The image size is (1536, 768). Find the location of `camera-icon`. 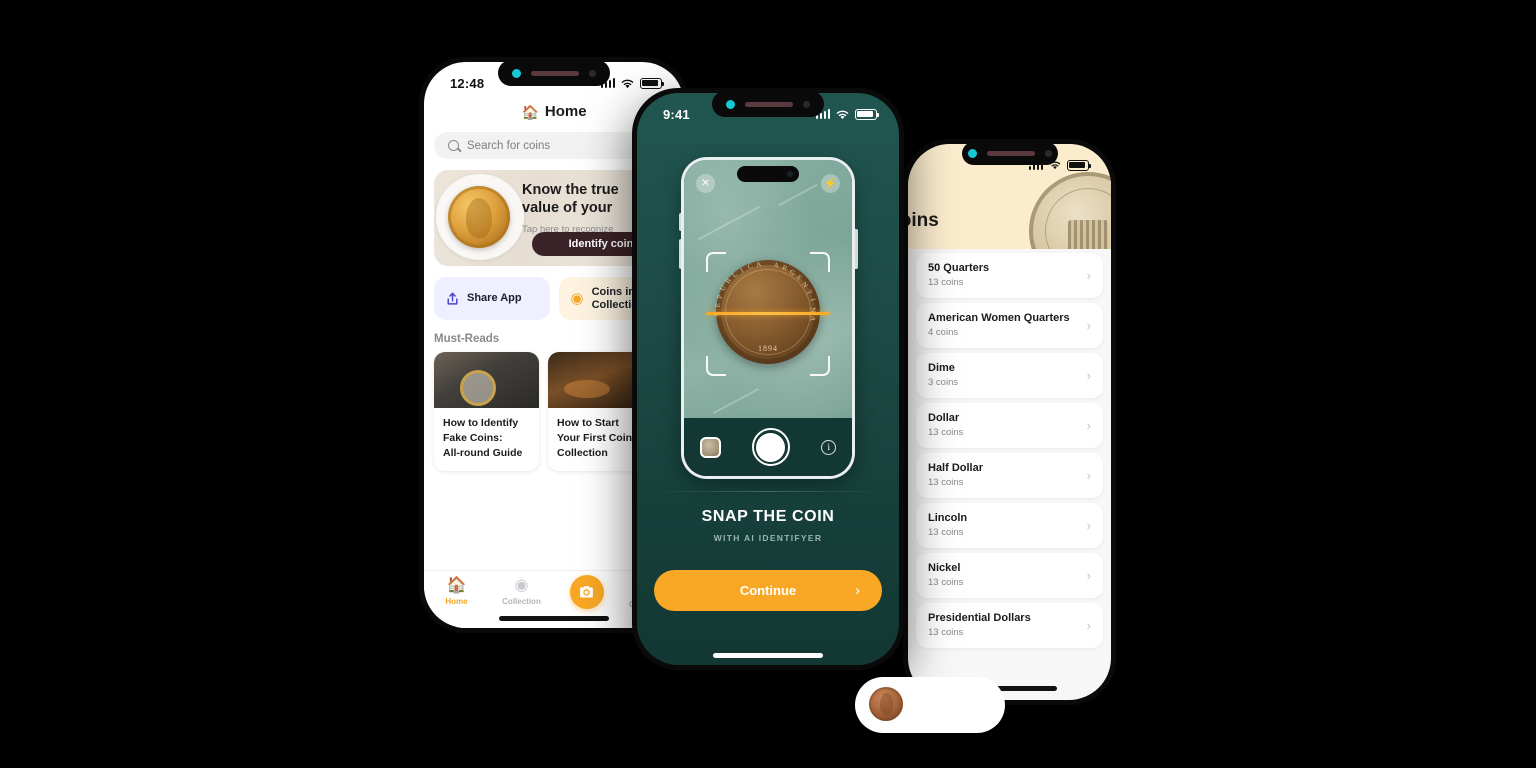

camera-icon is located at coordinates (586, 592).